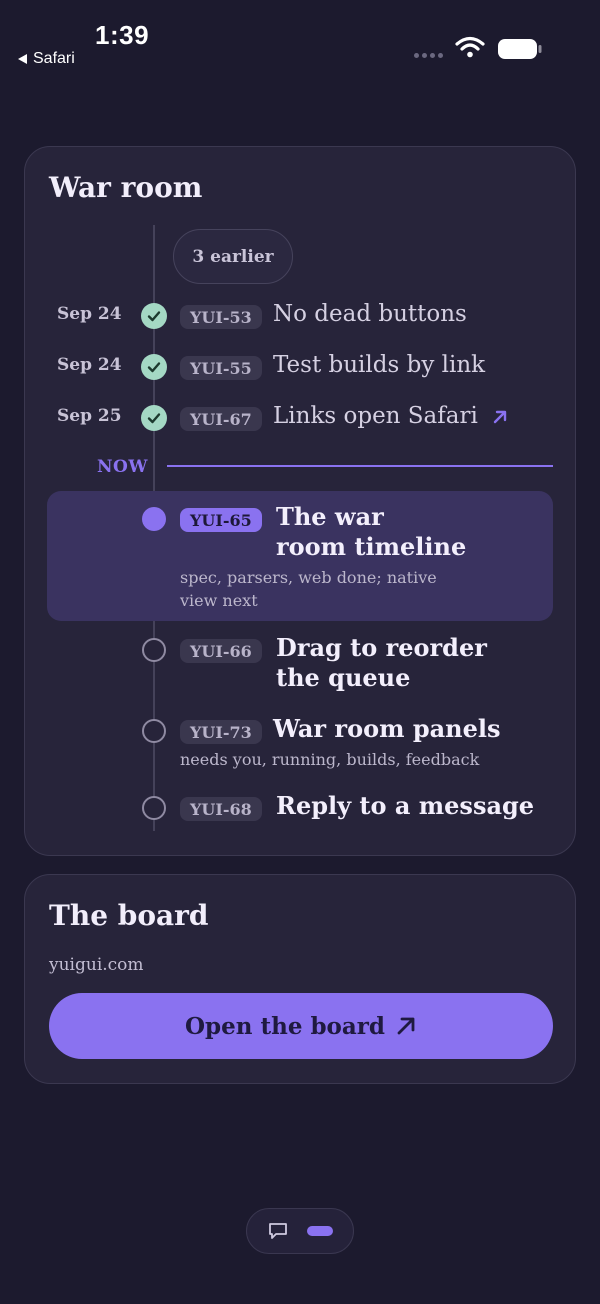  What do you see at coordinates (221, 368) in the screenshot?
I see `issue-tag: YUI-55` at bounding box center [221, 368].